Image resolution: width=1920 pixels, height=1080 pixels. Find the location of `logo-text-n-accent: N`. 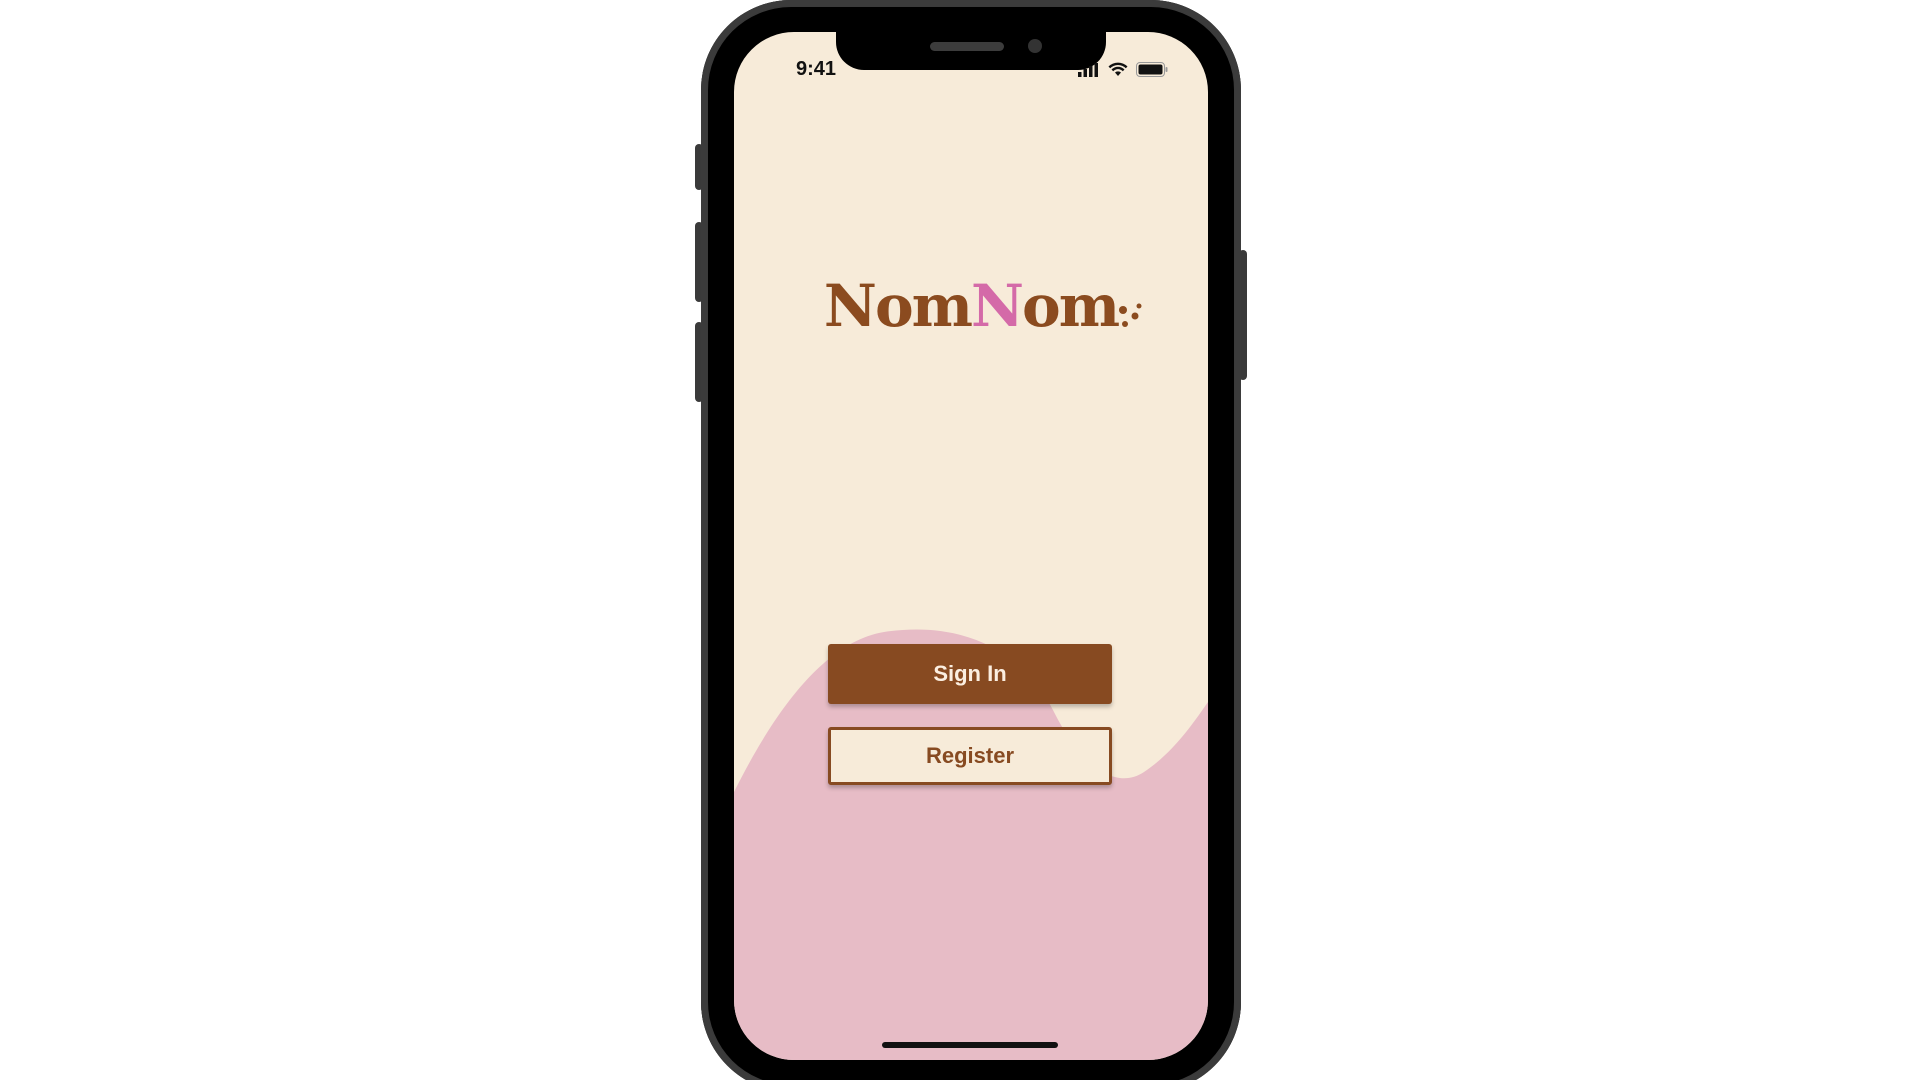

logo-text-n-accent: N is located at coordinates (997, 306).